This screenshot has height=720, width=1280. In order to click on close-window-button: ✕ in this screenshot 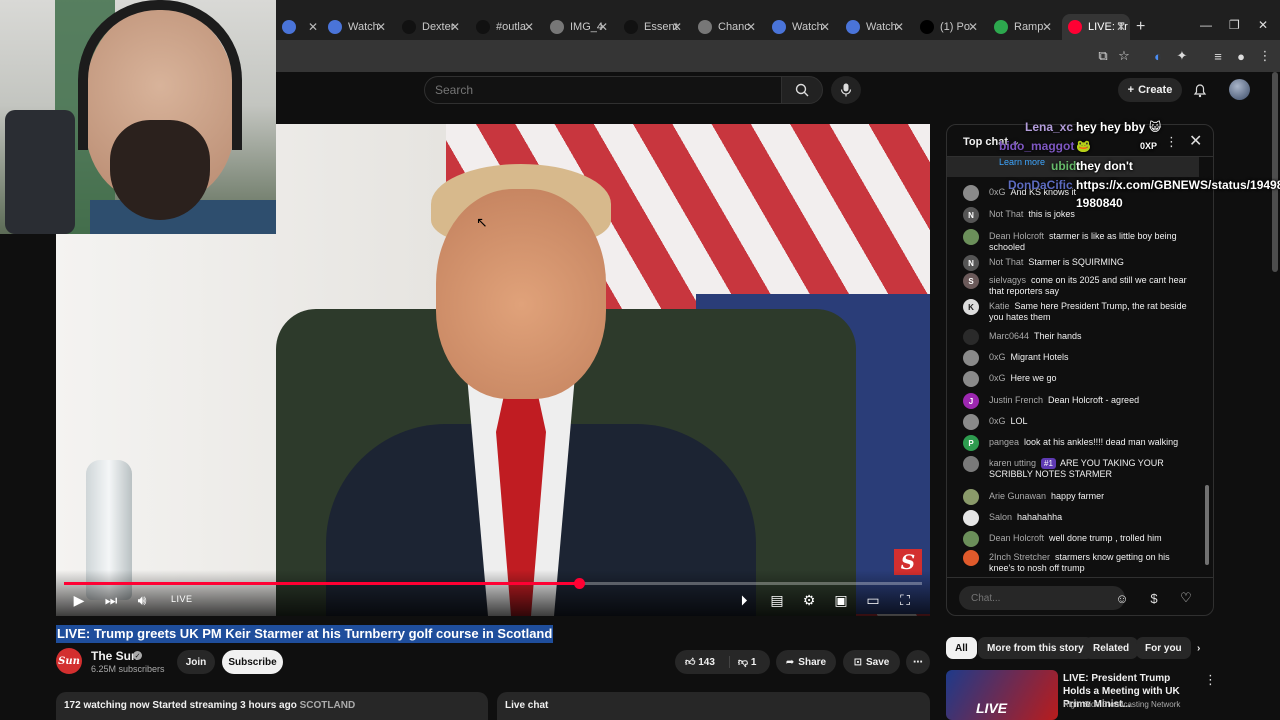, I will do `click(1263, 25)`.